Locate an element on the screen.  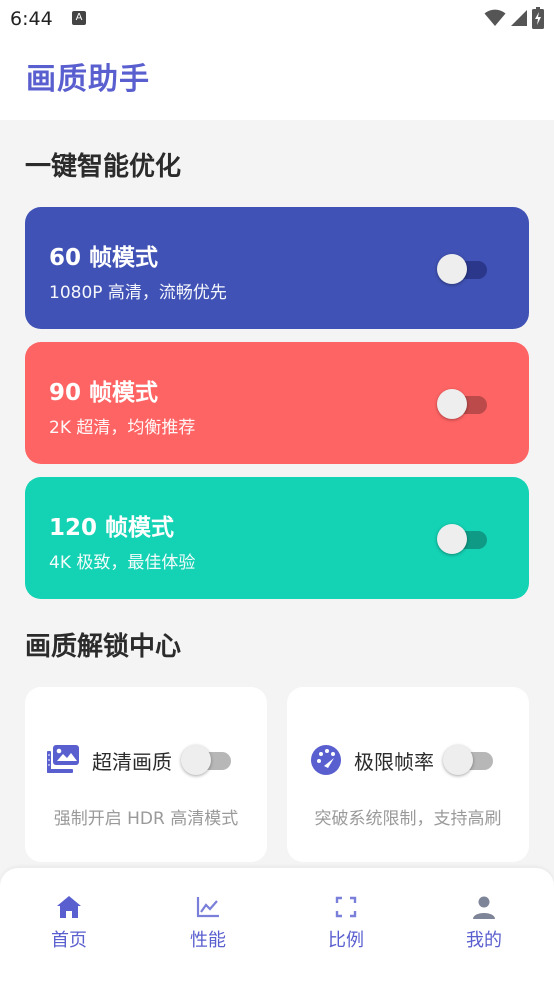
mode-title: 60 帧模式 is located at coordinates (104, 258).